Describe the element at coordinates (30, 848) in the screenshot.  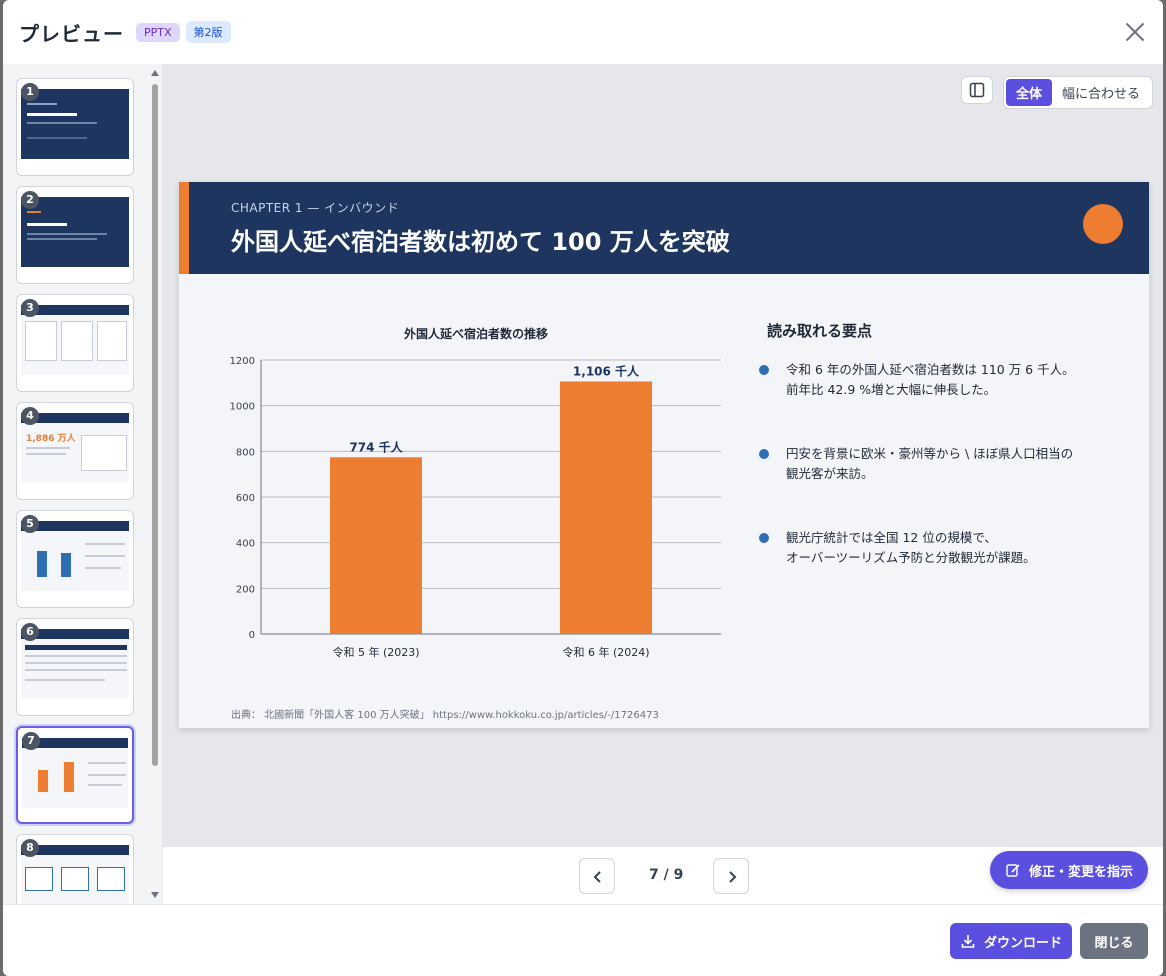
I see `thumbnail-number: 8` at that location.